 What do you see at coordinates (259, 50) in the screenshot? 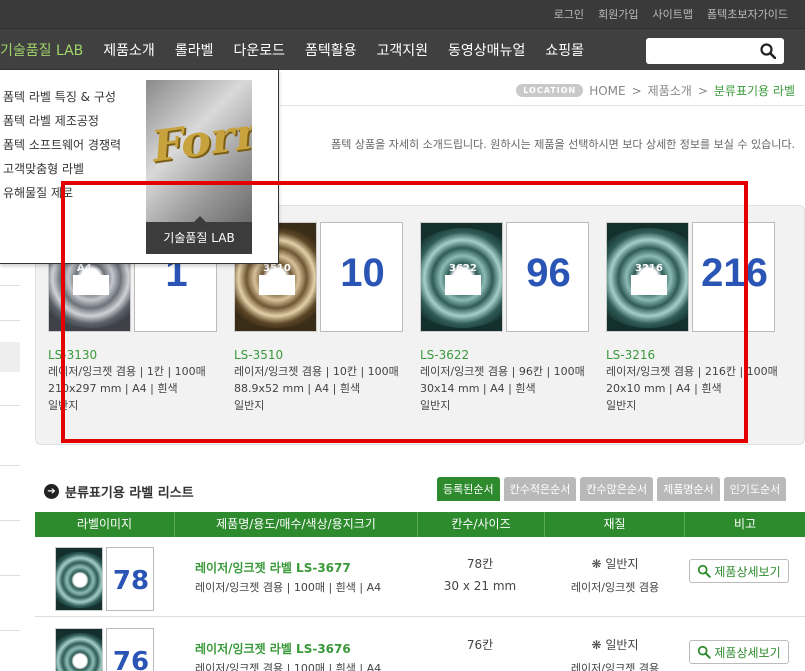
I see `nav-item-download: 다운로드` at bounding box center [259, 50].